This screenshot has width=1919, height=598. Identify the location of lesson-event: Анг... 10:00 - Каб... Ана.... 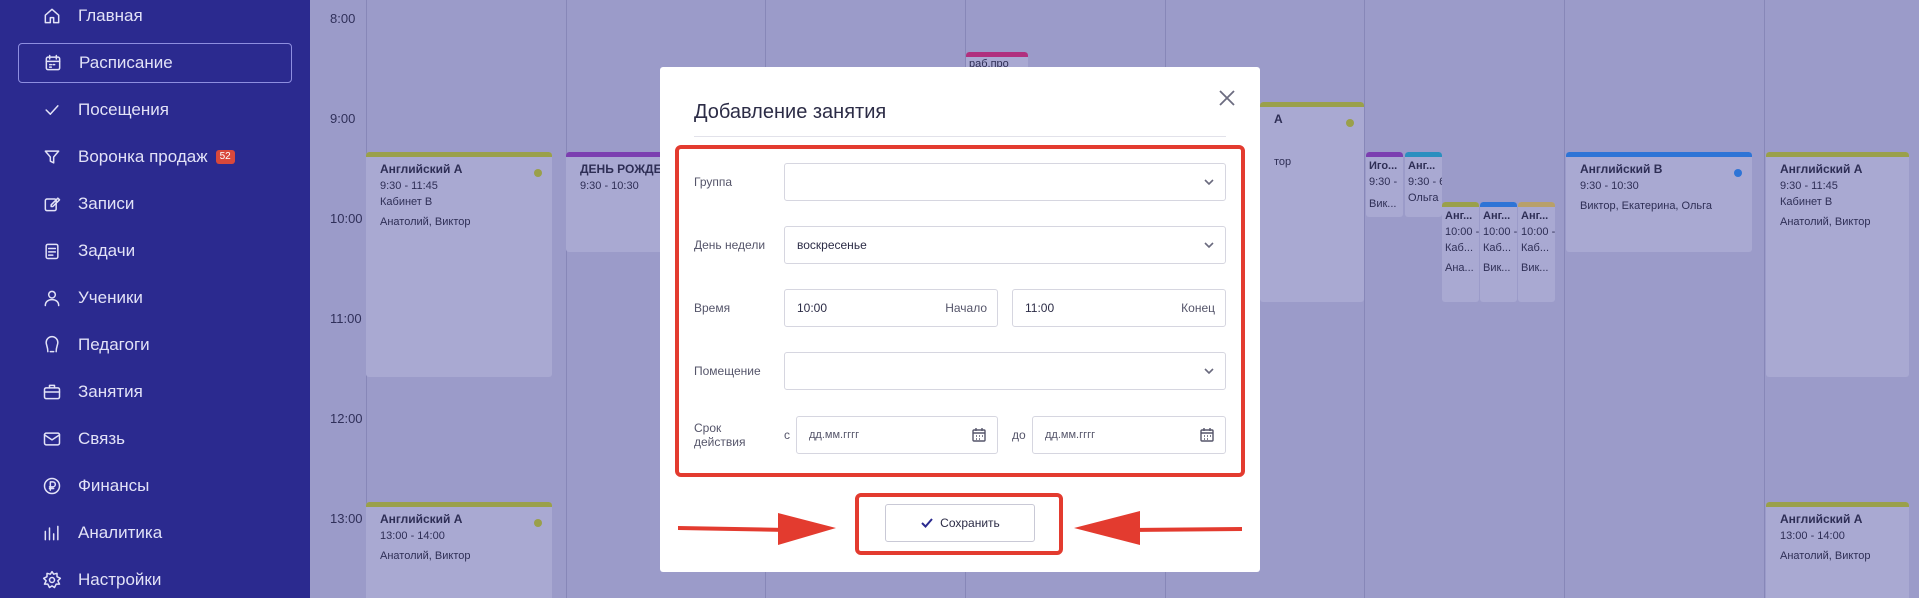
(1460, 252).